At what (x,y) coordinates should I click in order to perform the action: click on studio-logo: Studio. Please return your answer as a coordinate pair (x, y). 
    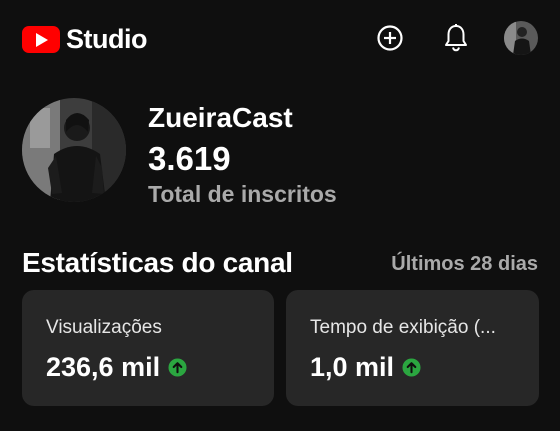
    Looking at the image, I should click on (84, 39).